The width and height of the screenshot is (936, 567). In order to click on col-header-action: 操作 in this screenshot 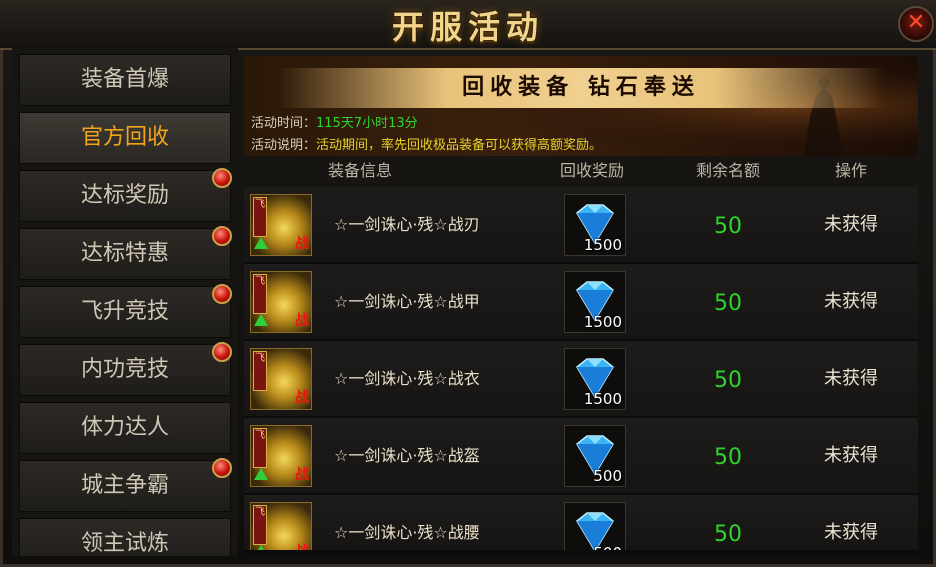, I will do `click(850, 170)`.